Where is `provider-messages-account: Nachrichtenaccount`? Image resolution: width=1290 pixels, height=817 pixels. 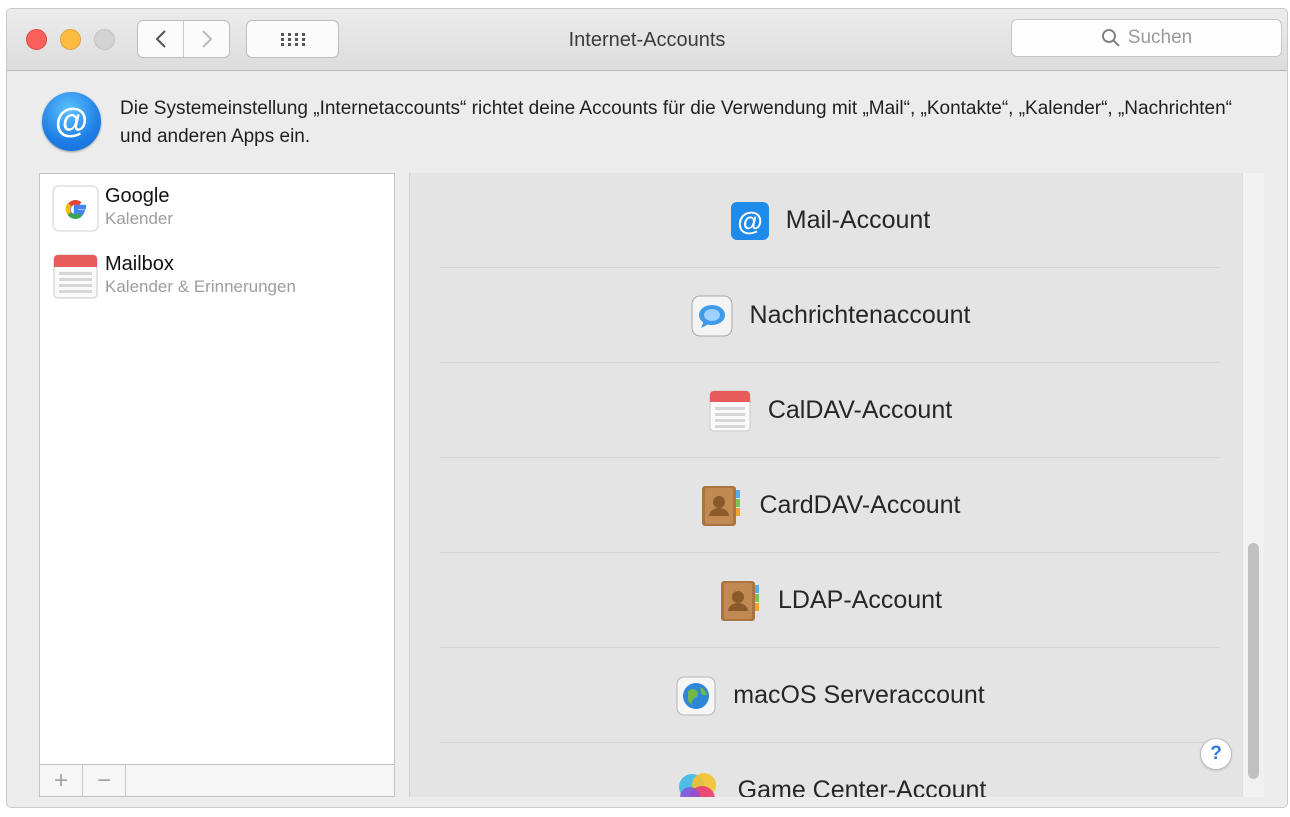
provider-messages-account: Nachrichtenaccount is located at coordinates (830, 315).